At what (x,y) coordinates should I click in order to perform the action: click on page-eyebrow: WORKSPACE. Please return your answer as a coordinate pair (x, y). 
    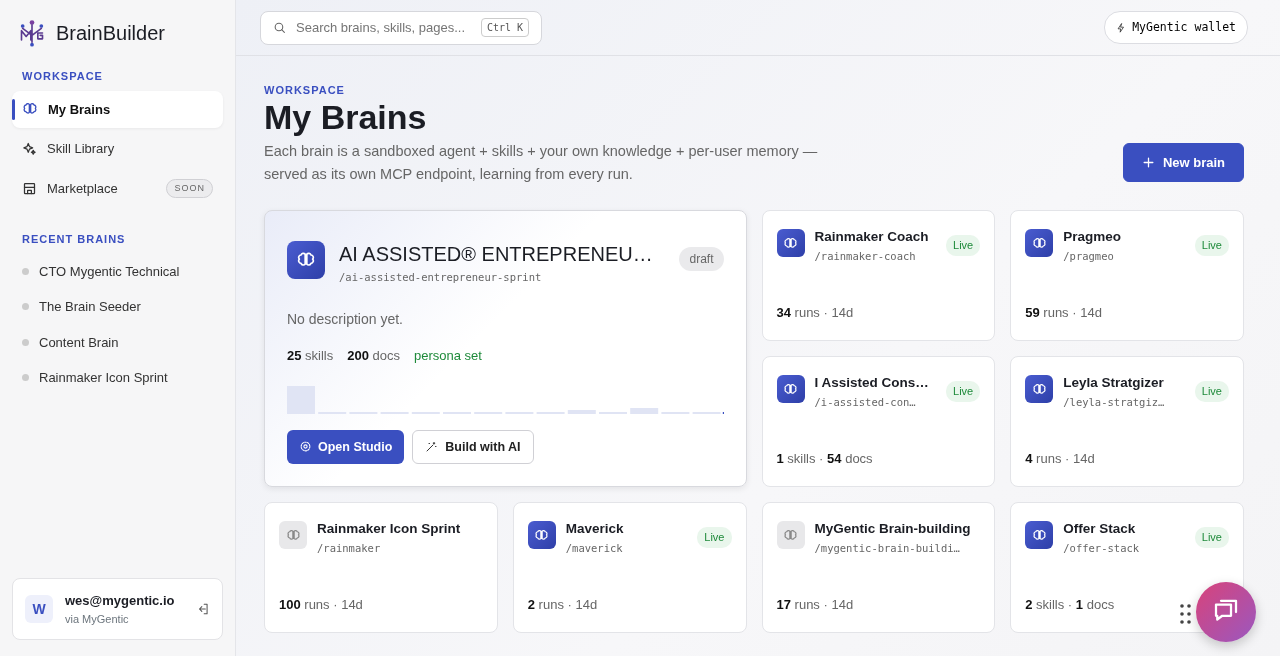
    Looking at the image, I should click on (305, 90).